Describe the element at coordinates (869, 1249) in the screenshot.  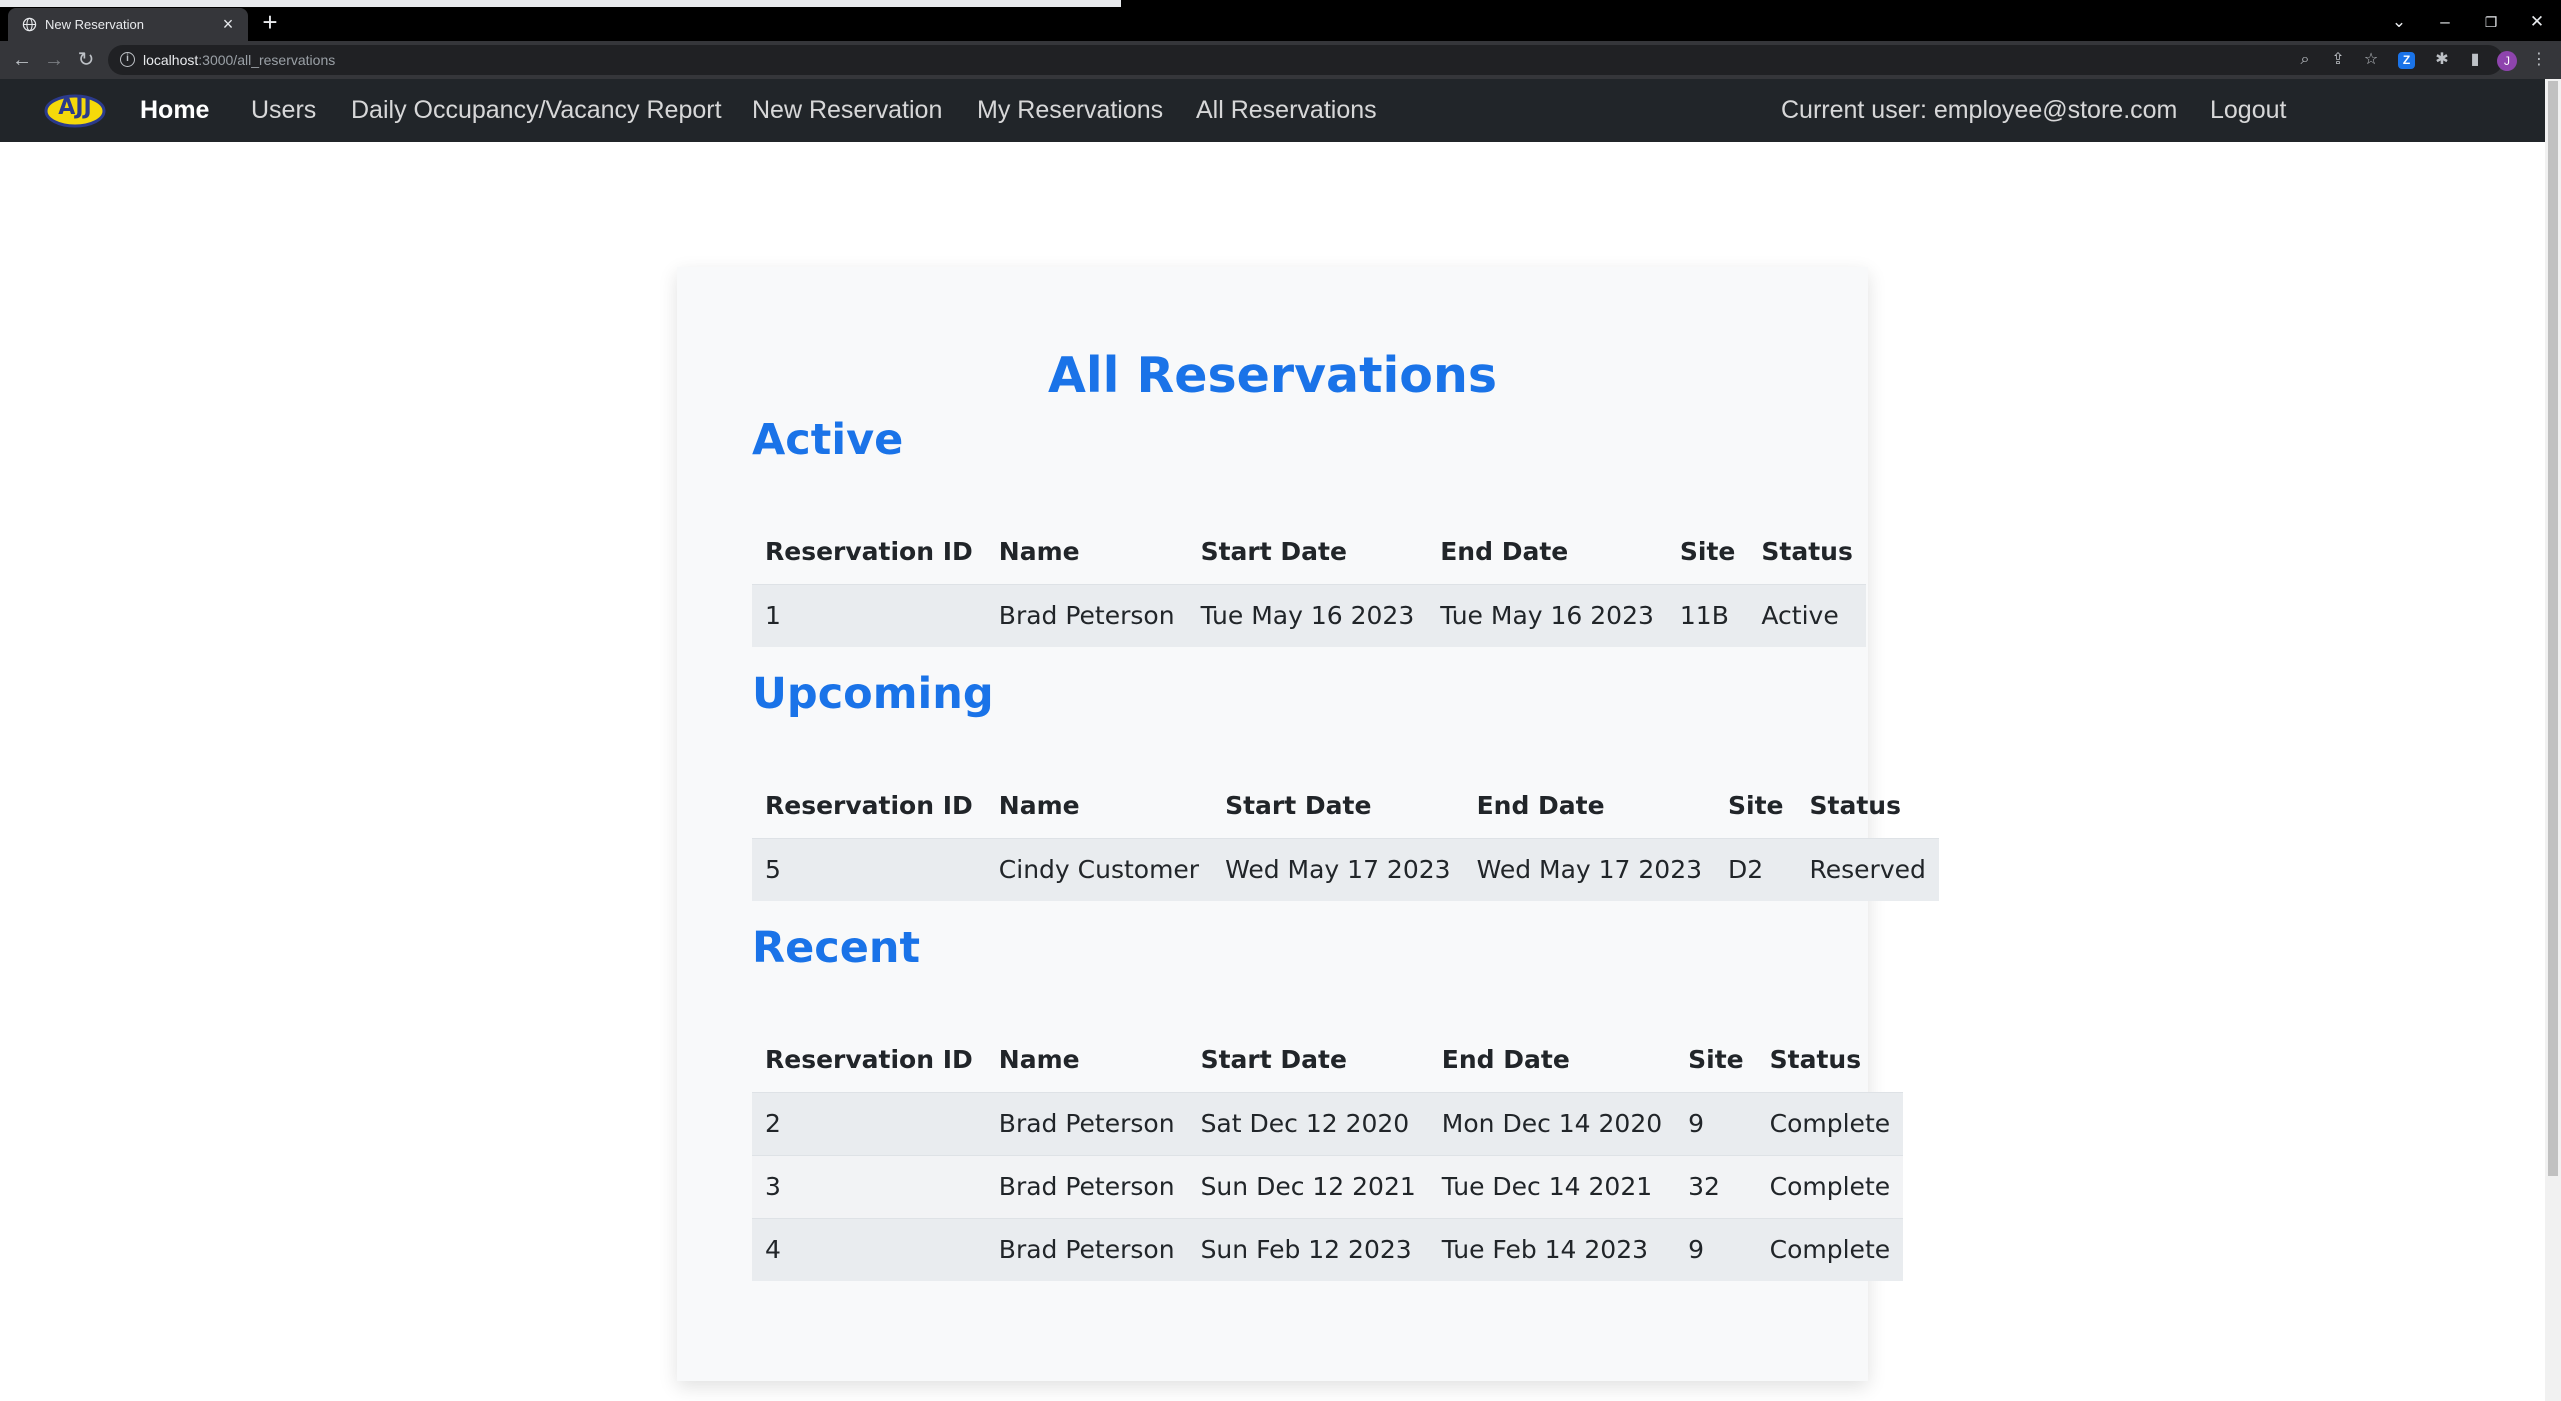
I see `reservation-id: 4` at that location.